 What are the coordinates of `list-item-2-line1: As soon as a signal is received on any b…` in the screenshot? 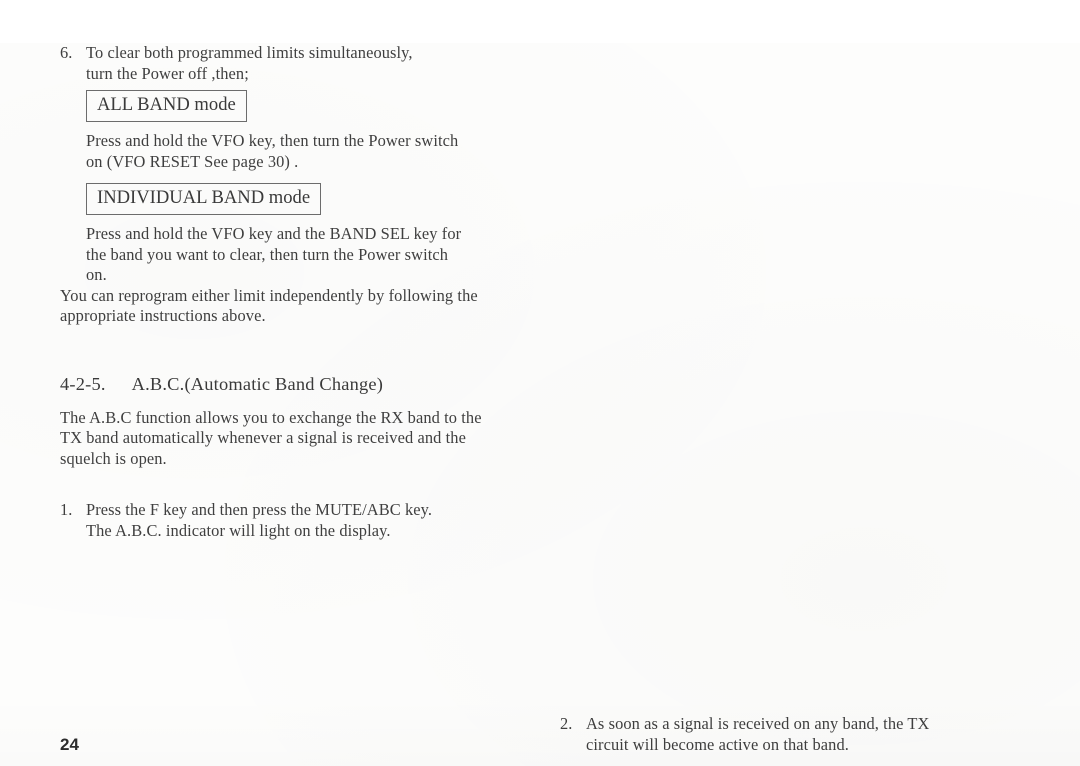 It's located at (758, 723).